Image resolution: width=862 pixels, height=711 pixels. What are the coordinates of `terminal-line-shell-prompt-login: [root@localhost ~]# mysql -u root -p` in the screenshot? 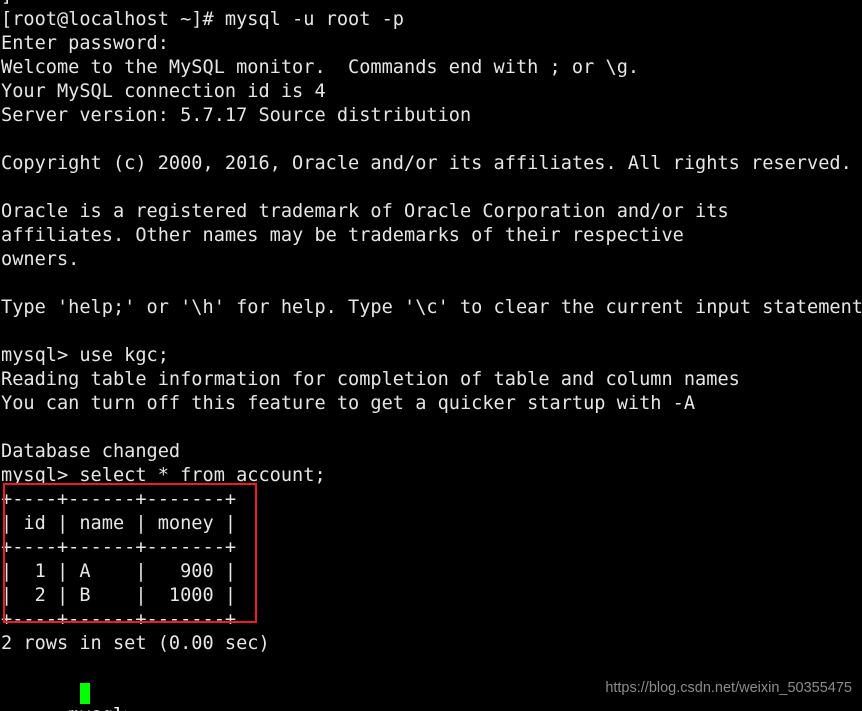 It's located at (202, 19).